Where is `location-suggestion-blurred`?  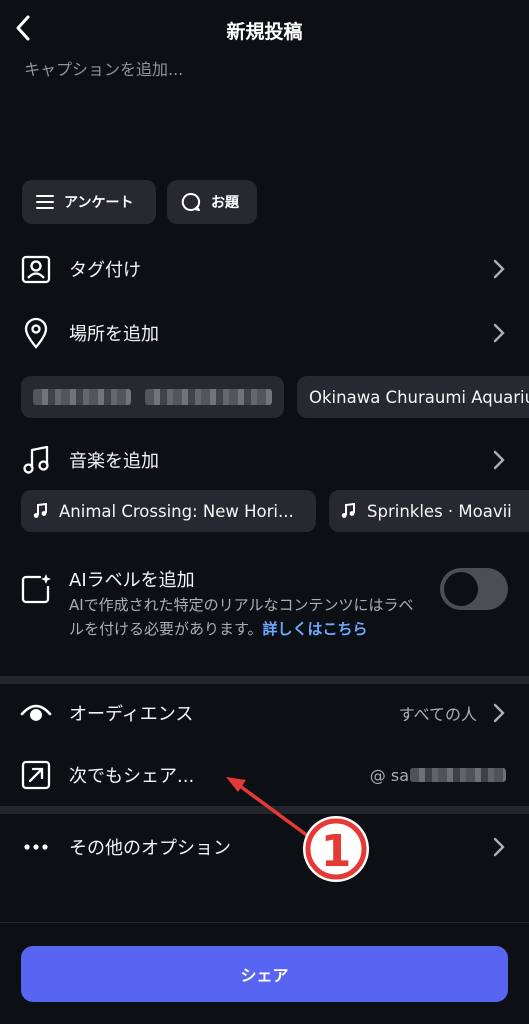 location-suggestion-blurred is located at coordinates (152, 397).